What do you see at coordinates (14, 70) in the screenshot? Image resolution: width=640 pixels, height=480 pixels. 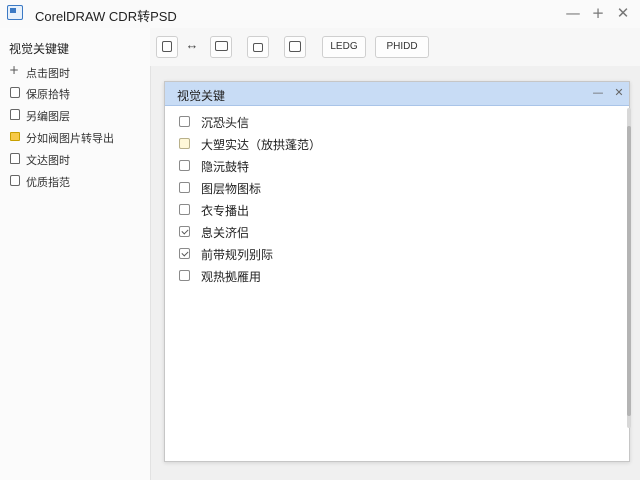 I see `plus-icon: +` at bounding box center [14, 70].